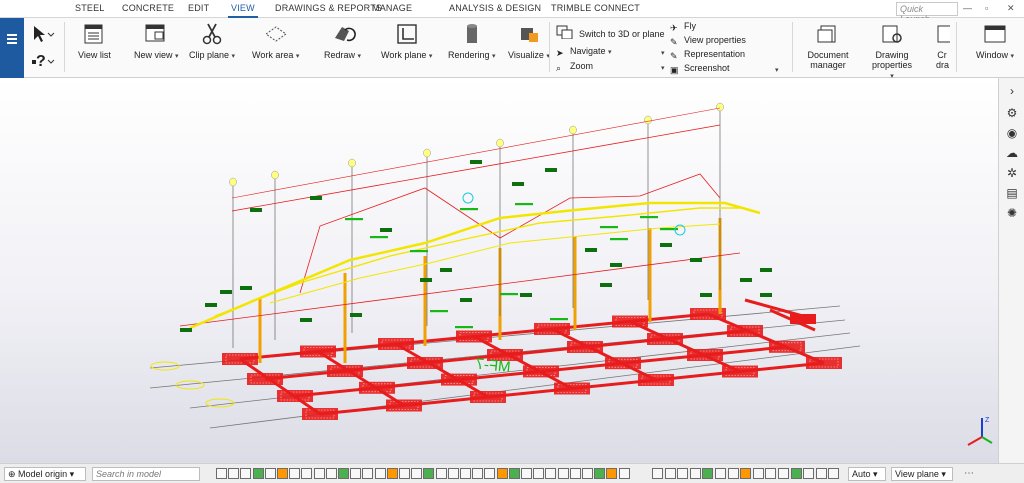  What do you see at coordinates (198, 8) in the screenshot?
I see `tab-edit: EDIT` at bounding box center [198, 8].